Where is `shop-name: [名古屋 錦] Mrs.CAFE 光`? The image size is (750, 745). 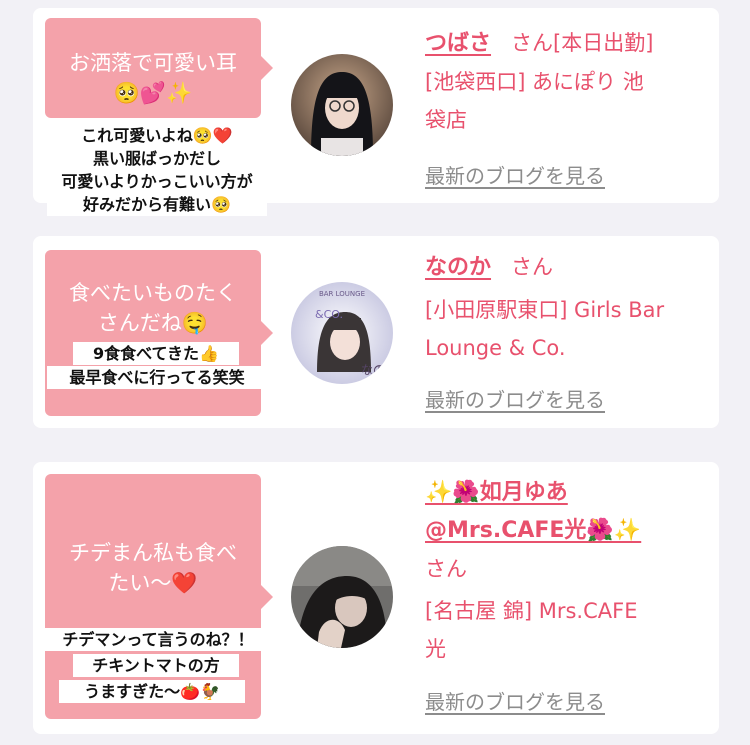 shop-name: [名古屋 錦] Mrs.CAFE 光 is located at coordinates (568, 630).